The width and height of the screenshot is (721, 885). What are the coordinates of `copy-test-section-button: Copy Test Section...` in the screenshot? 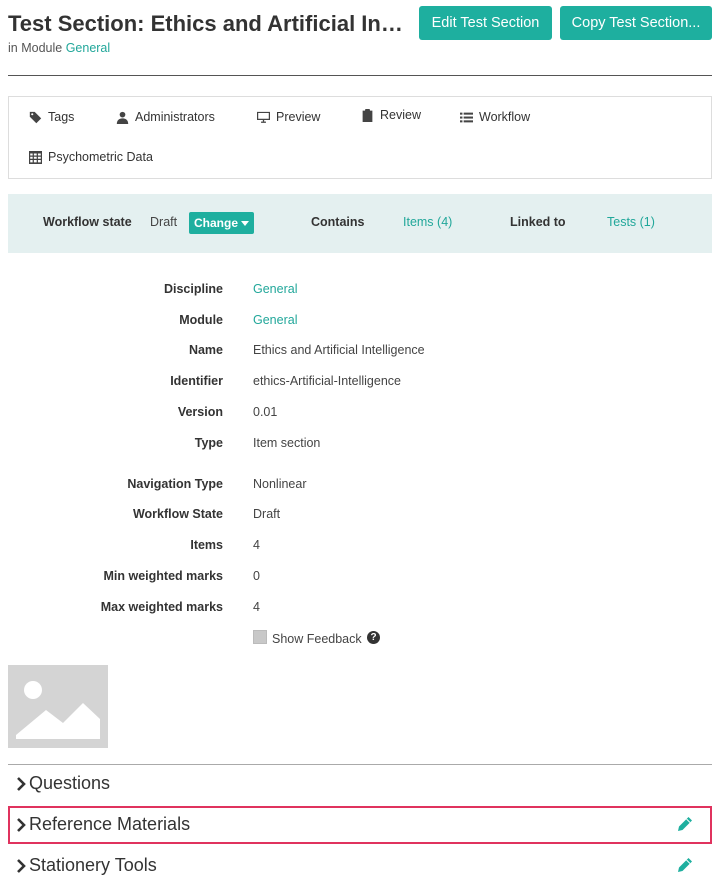 It's located at (636, 23).